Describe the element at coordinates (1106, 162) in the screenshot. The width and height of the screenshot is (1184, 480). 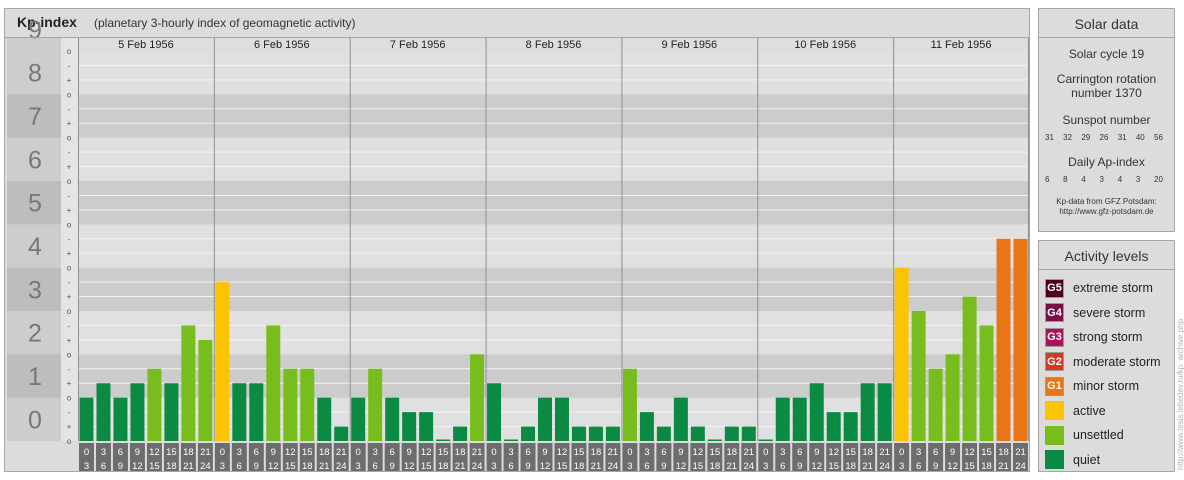
I see `ap-title: Daily Ap-index` at that location.